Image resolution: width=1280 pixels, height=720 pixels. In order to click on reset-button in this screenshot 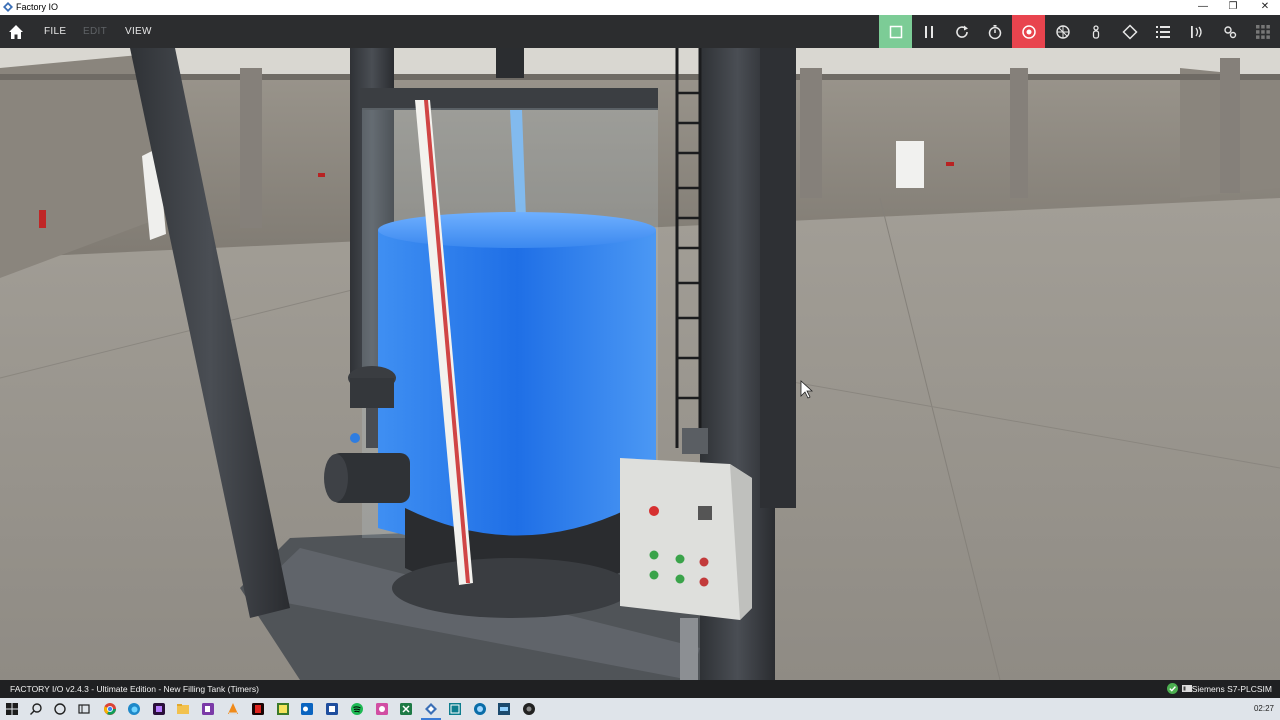, I will do `click(961, 31)`.